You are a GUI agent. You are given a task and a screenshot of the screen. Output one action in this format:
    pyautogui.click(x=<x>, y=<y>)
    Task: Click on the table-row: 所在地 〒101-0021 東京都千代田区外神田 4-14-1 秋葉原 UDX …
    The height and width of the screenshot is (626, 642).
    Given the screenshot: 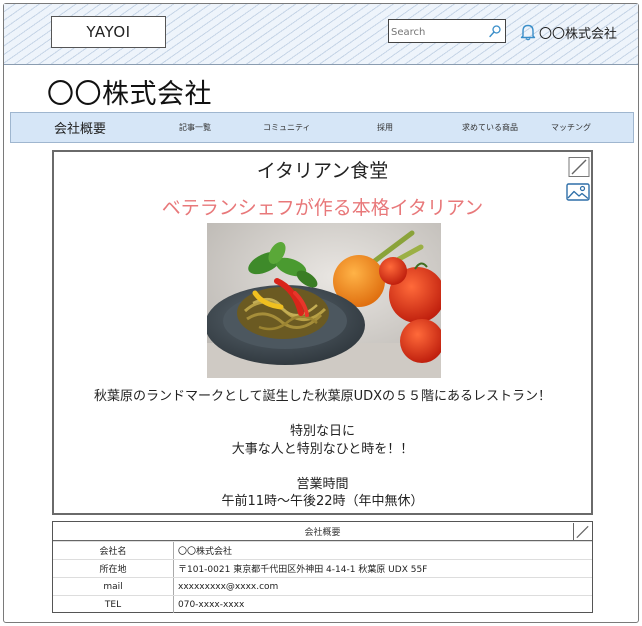 What is the action you would take?
    pyautogui.click(x=322, y=568)
    